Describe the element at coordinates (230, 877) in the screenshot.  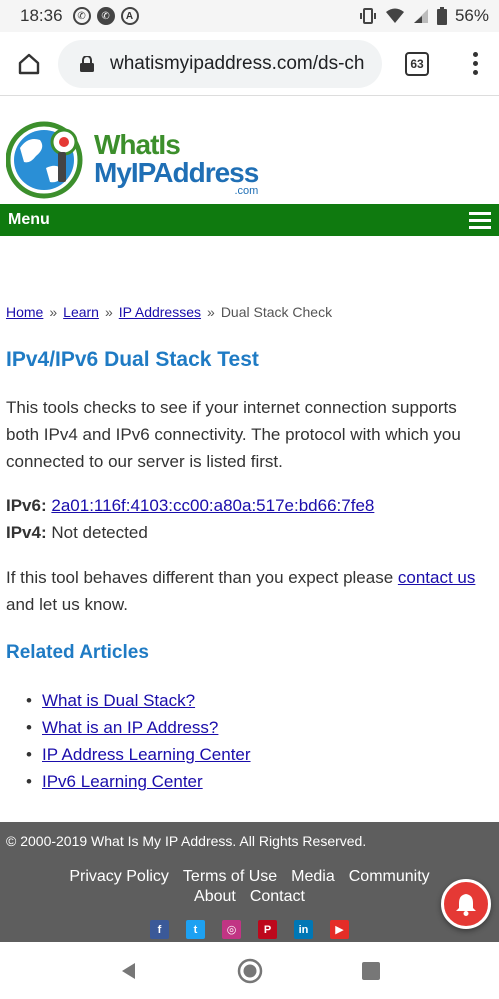
I see `footer-link-terms: Terms of Use` at that location.